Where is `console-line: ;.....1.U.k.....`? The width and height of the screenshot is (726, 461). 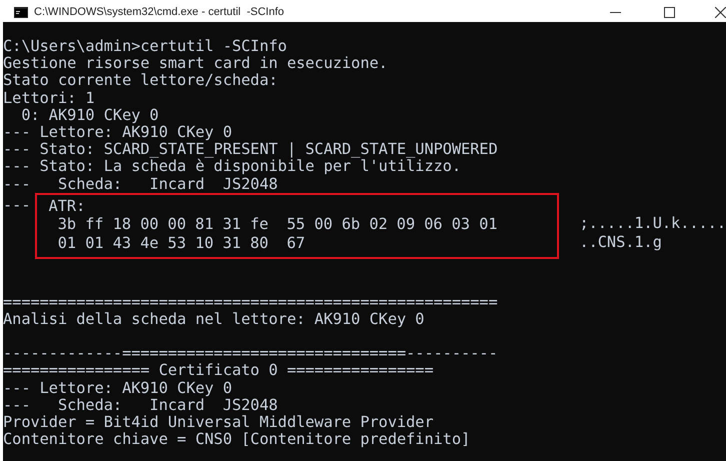 console-line: ;.....1.U.k..... is located at coordinates (652, 223).